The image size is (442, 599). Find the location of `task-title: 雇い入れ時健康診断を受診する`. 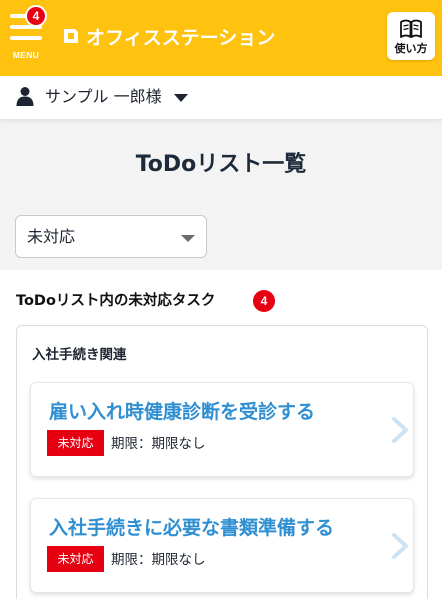

task-title: 雇い入れ時健康診断を受診する is located at coordinates (182, 412).